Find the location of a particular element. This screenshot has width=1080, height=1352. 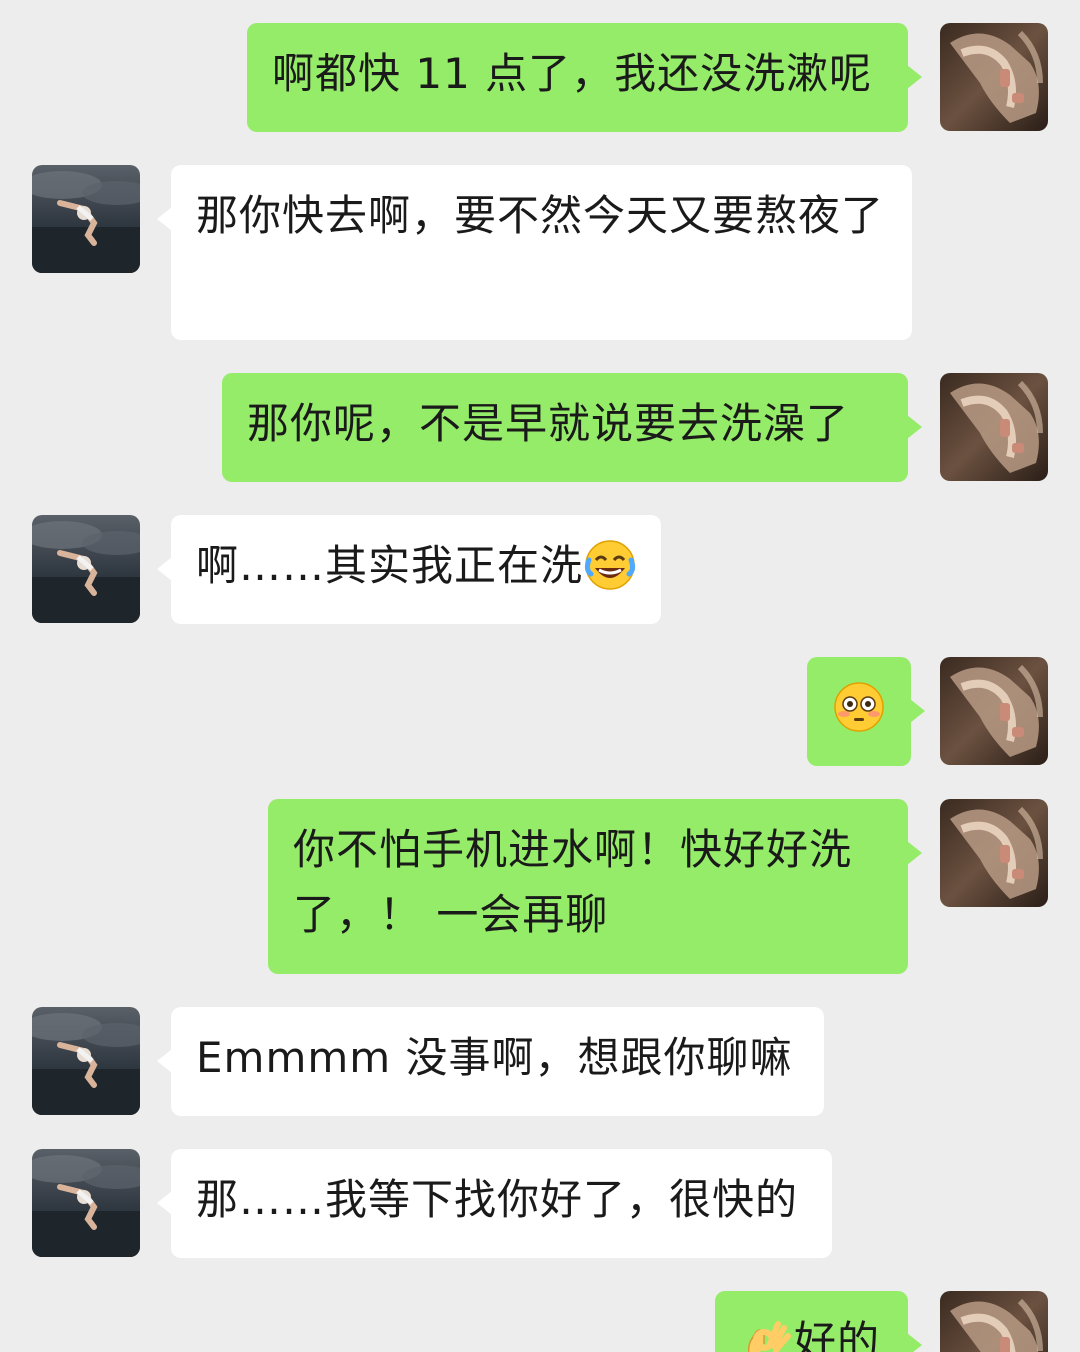

tears-of-joy-emoji-icon is located at coordinates (610, 565).